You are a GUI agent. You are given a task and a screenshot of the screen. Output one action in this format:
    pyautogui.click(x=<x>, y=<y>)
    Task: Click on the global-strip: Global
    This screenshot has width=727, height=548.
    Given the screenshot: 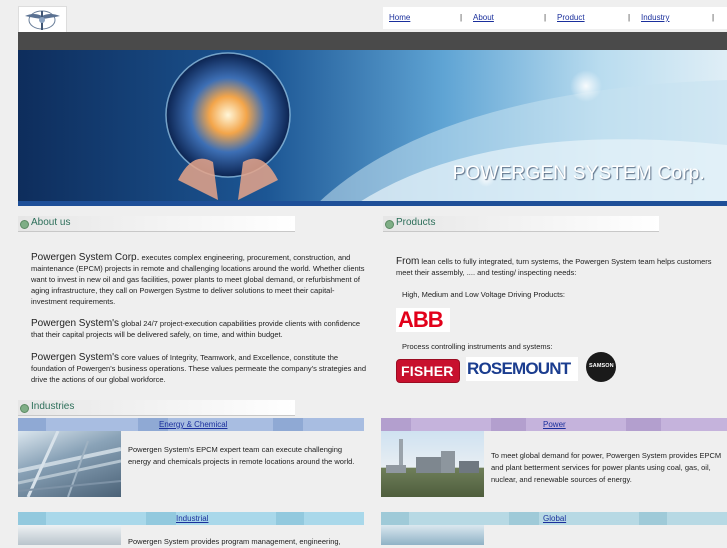 What is the action you would take?
    pyautogui.click(x=554, y=518)
    